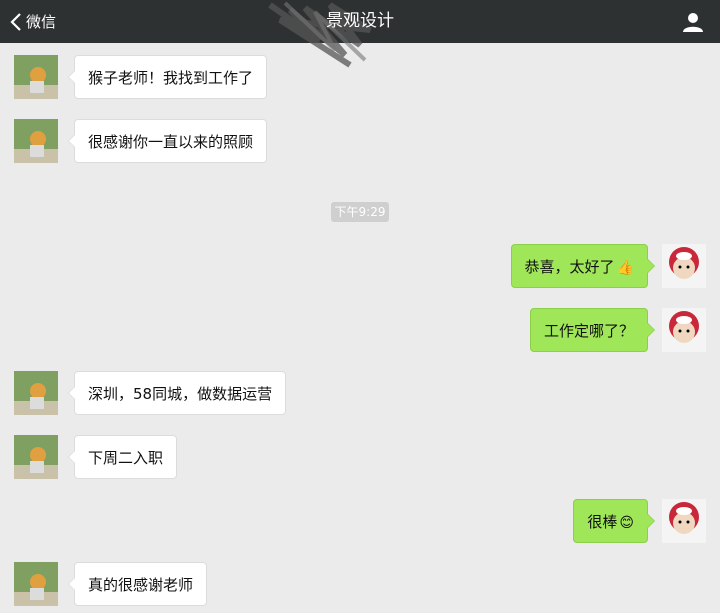  I want to click on message-row: 下周二入职, so click(360, 457).